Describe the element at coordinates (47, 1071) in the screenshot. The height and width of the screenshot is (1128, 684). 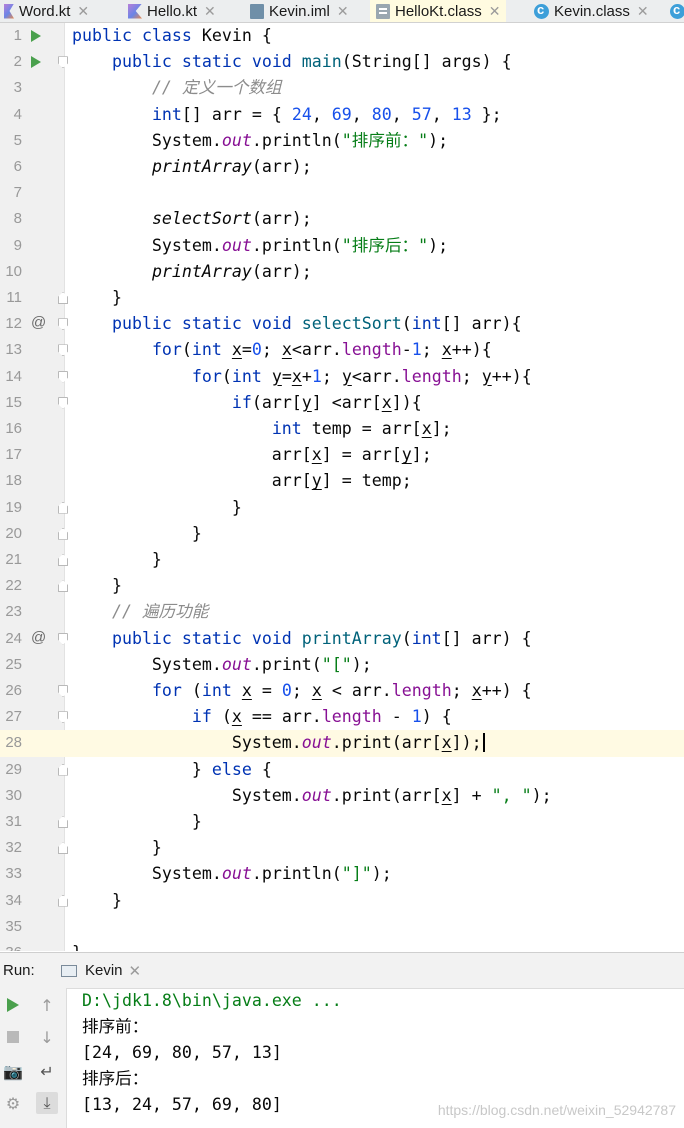
I see `soft-wrap-button: ↵` at that location.